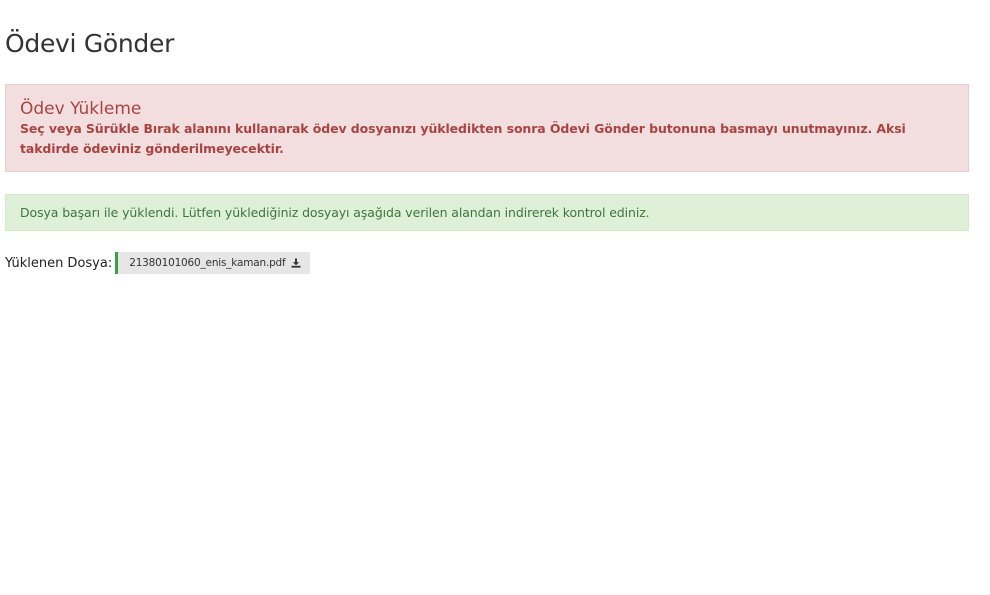  What do you see at coordinates (207, 263) in the screenshot?
I see `uploaded-file-name: 21380101060_enis_kaman.pdf` at bounding box center [207, 263].